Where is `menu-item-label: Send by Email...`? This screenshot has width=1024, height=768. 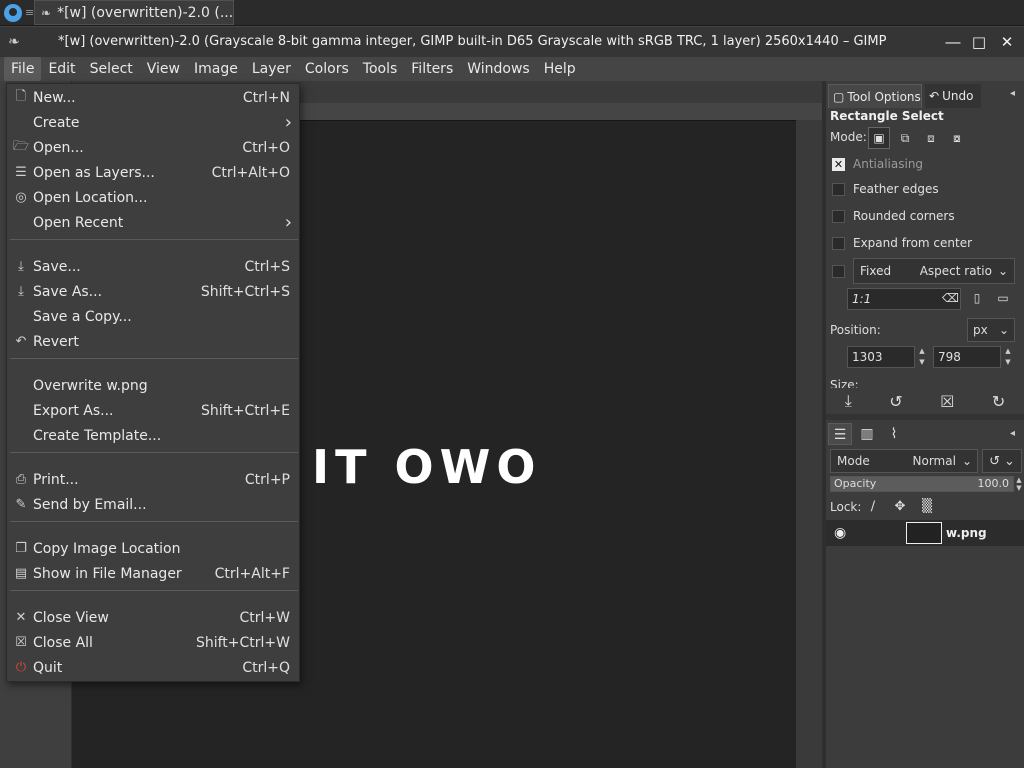
menu-item-label: Send by Email... is located at coordinates (90, 504).